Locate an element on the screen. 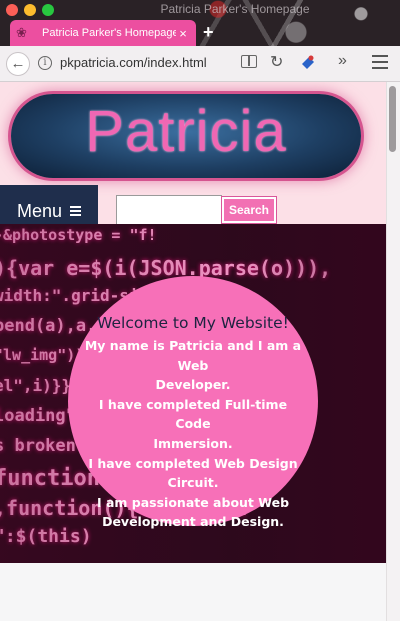 Image resolution: width=400 pixels, height=621 pixels. back-button: ← is located at coordinates (18, 64).